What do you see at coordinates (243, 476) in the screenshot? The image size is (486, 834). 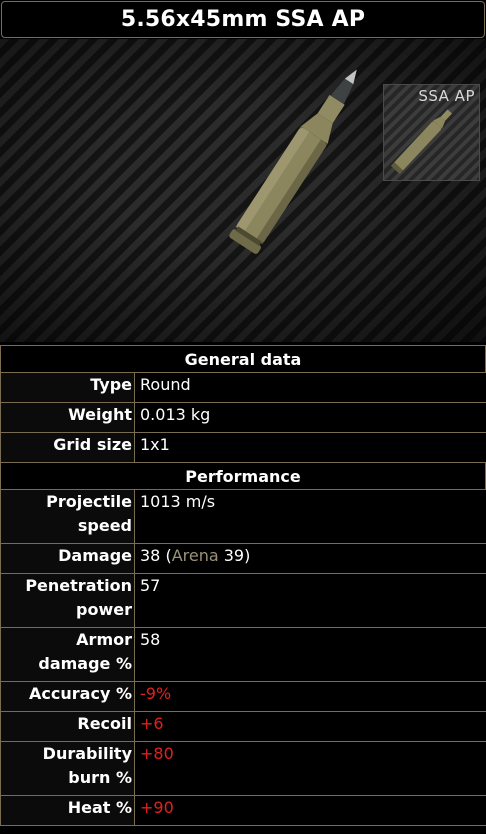 I see `section-header-performance: Performance` at bounding box center [243, 476].